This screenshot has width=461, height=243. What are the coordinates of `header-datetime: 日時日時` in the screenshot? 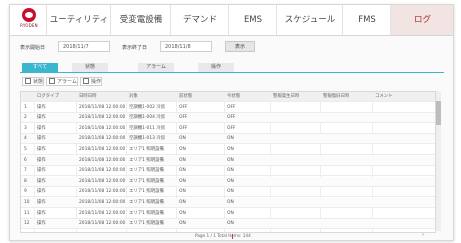 It's located at (88, 96).